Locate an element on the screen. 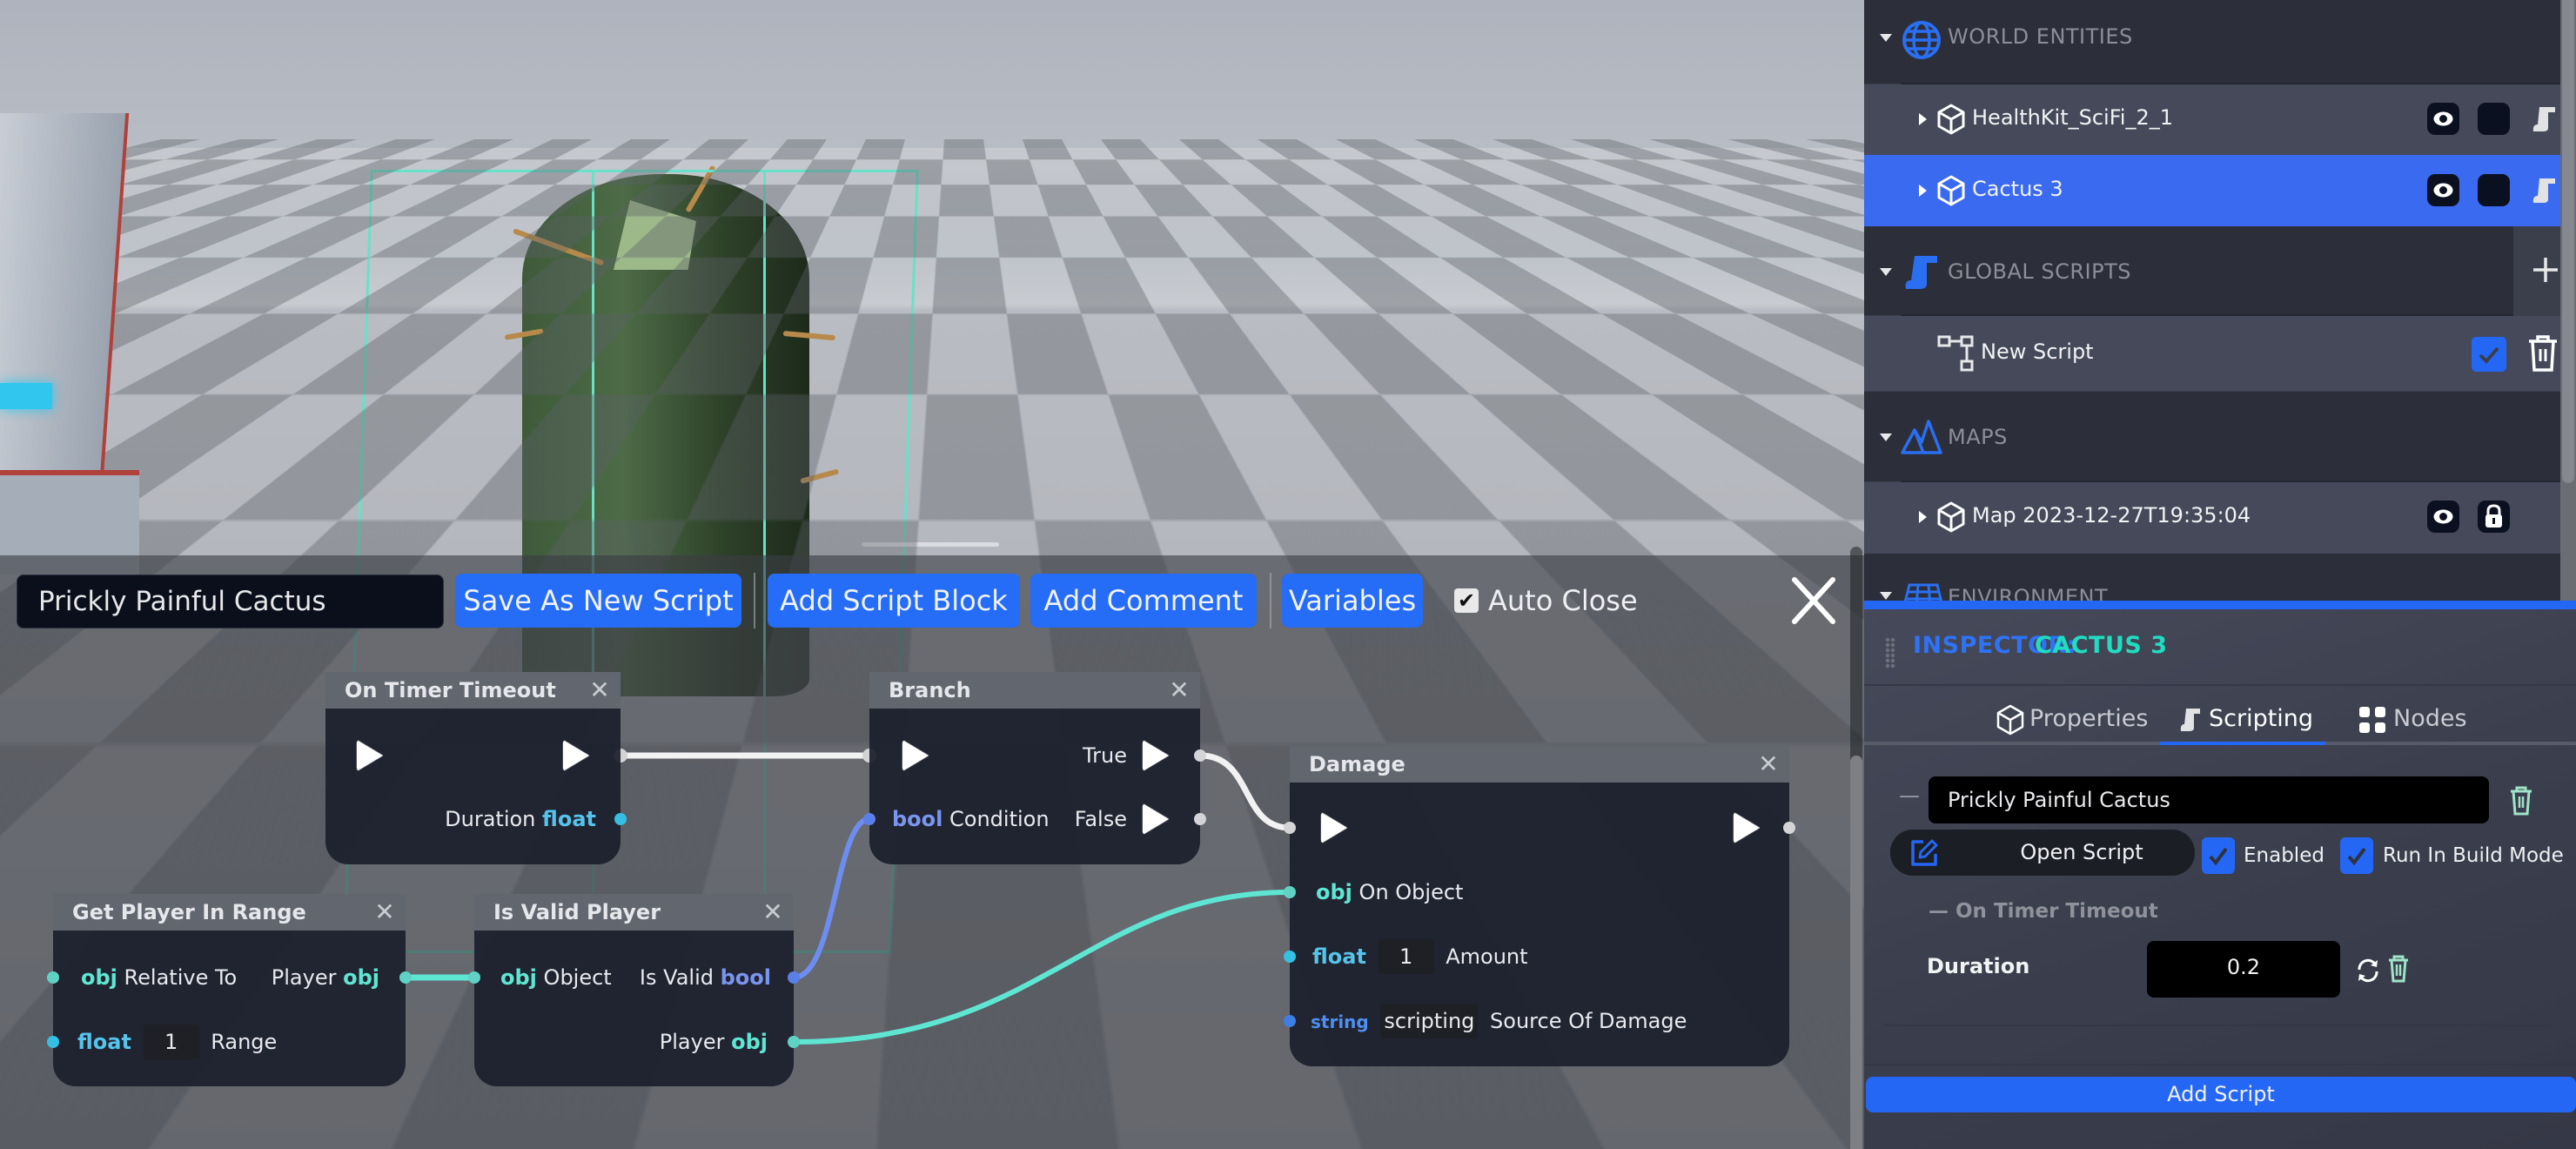 The image size is (2576, 1149). tab-properties: Properties is located at coordinates (2072, 719).